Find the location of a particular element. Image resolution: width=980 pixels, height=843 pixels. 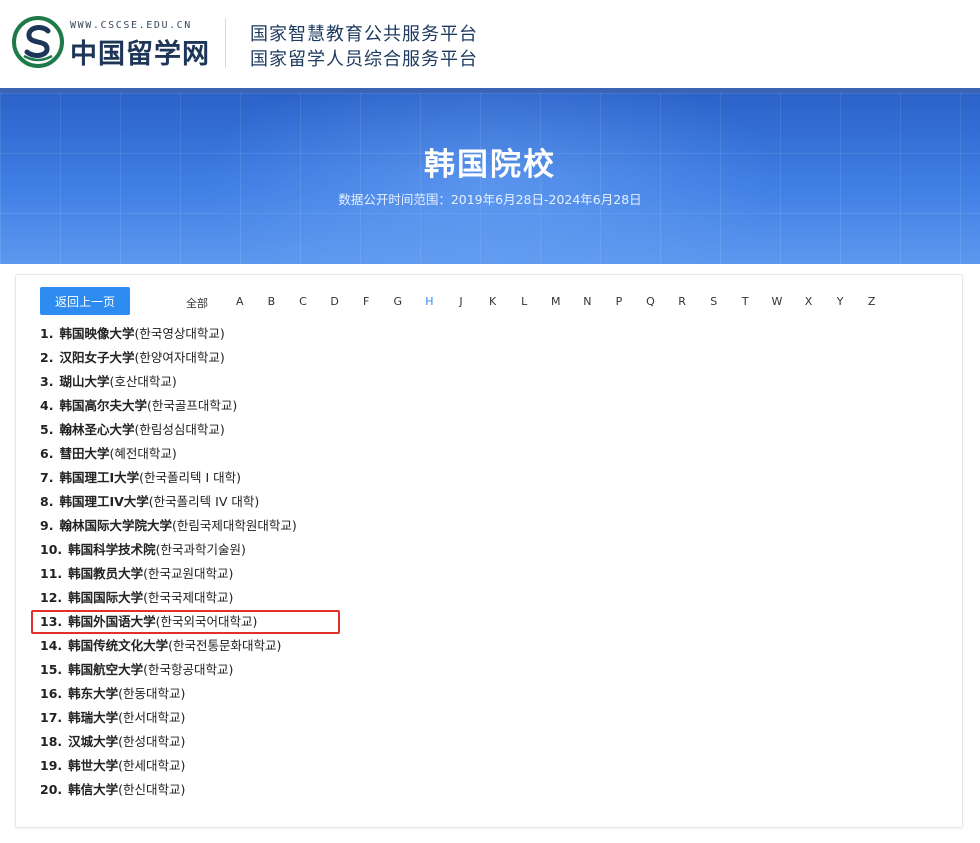

list-item: 3. 瑚山大学(호산대학교) is located at coordinates (168, 382).